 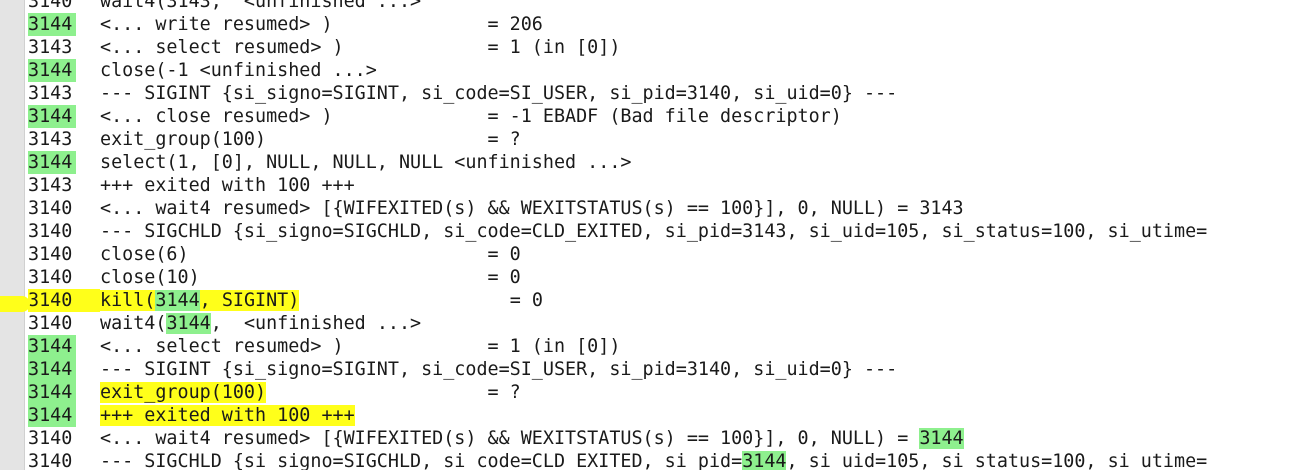 I want to click on line-content: wait4(3144, <unfinished ...>, so click(x=248, y=323).